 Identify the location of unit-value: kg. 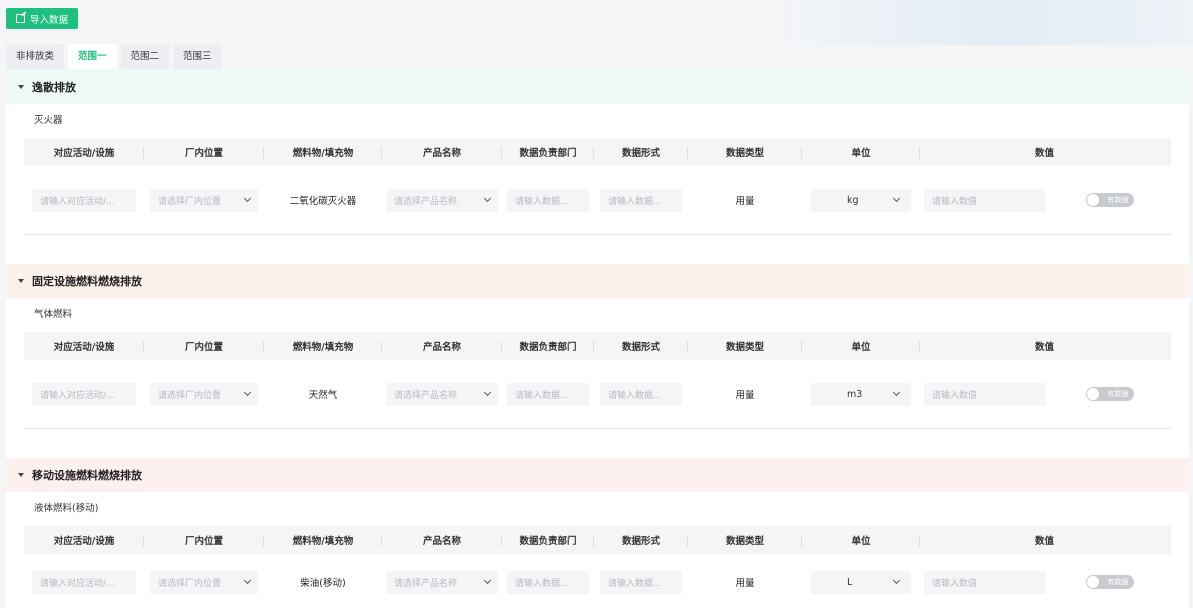
(853, 200).